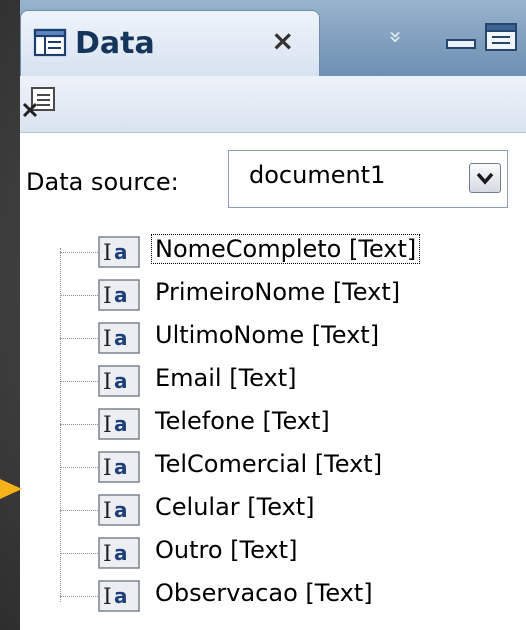 The image size is (526, 630). I want to click on dropdown-button, so click(485, 178).